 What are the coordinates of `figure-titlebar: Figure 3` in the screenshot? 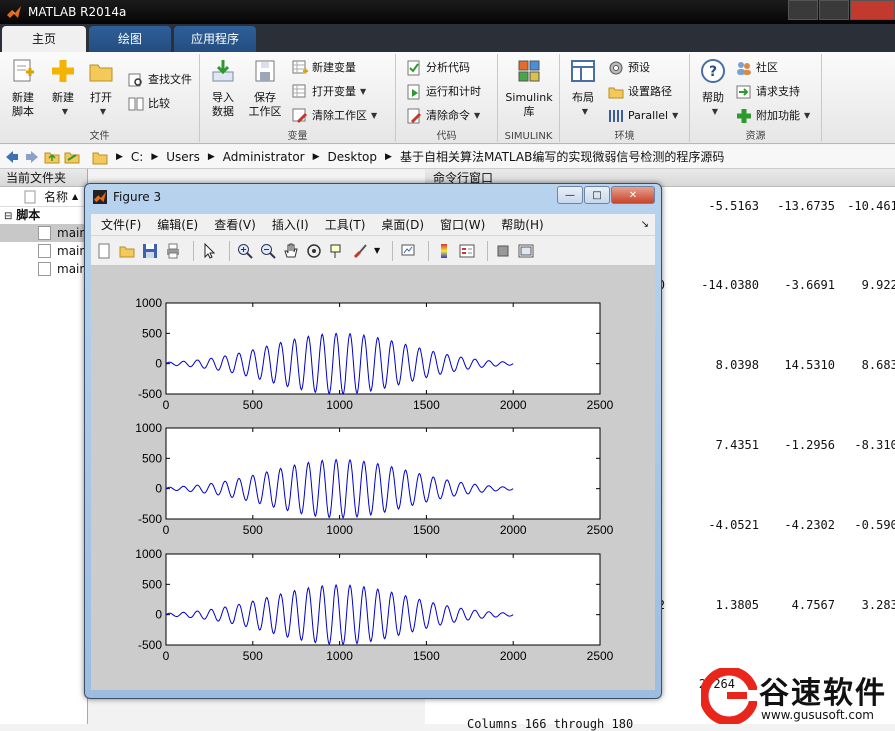 It's located at (127, 197).